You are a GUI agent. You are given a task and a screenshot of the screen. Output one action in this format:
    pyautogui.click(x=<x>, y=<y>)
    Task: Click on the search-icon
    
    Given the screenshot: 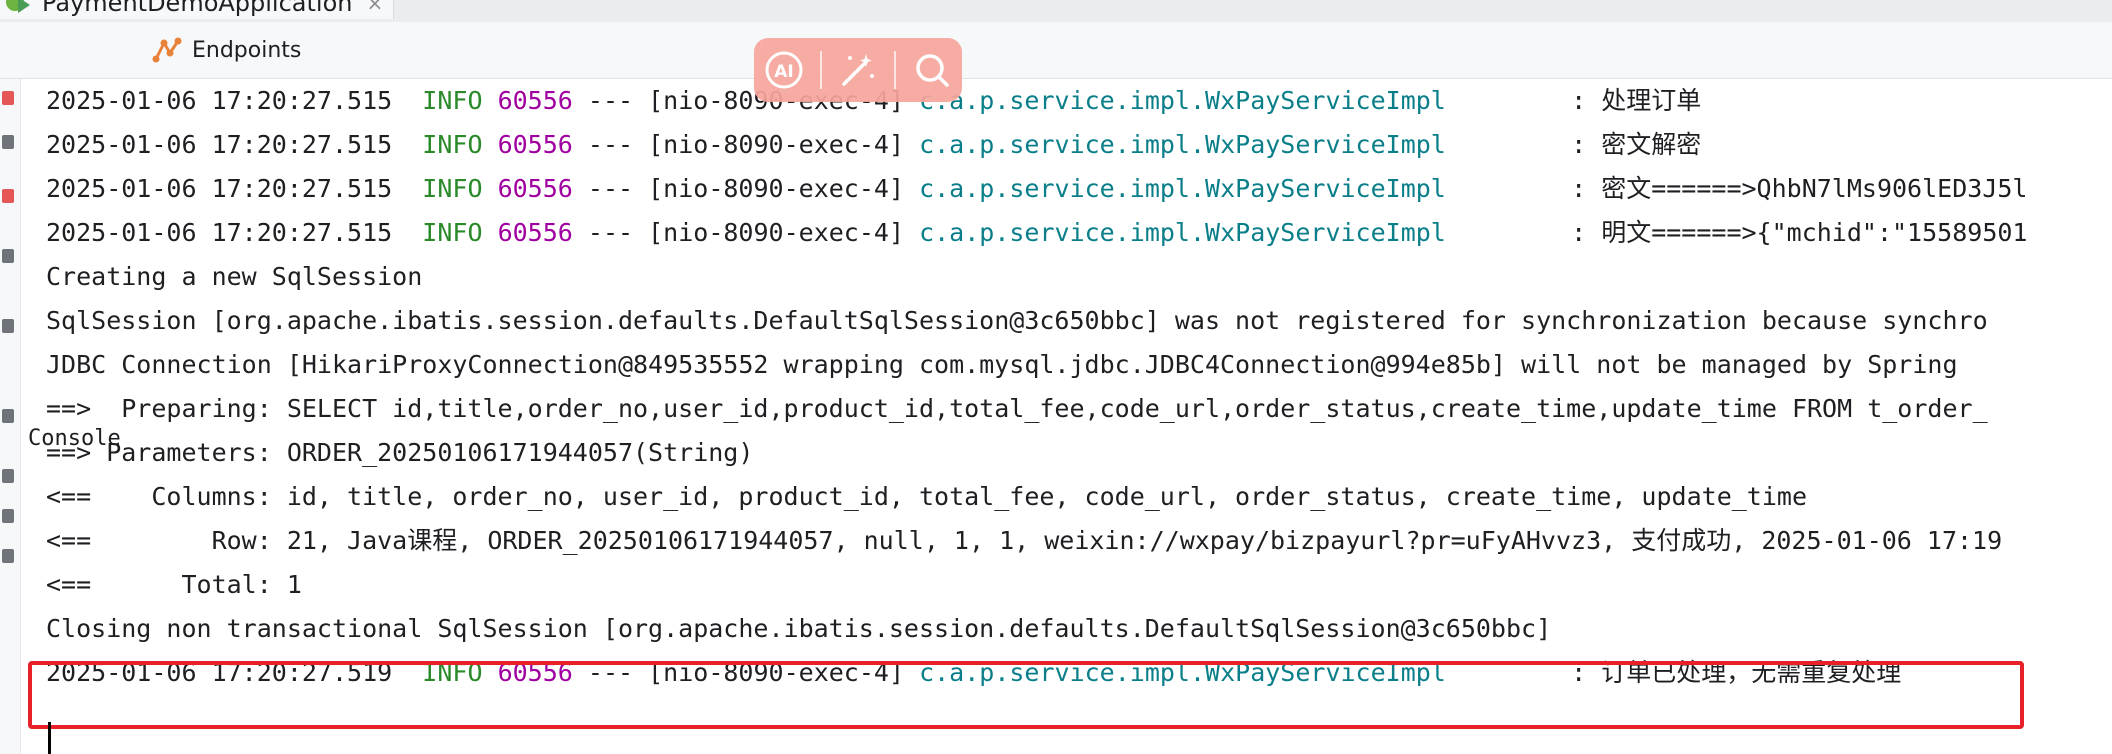 What is the action you would take?
    pyautogui.click(x=932, y=70)
    